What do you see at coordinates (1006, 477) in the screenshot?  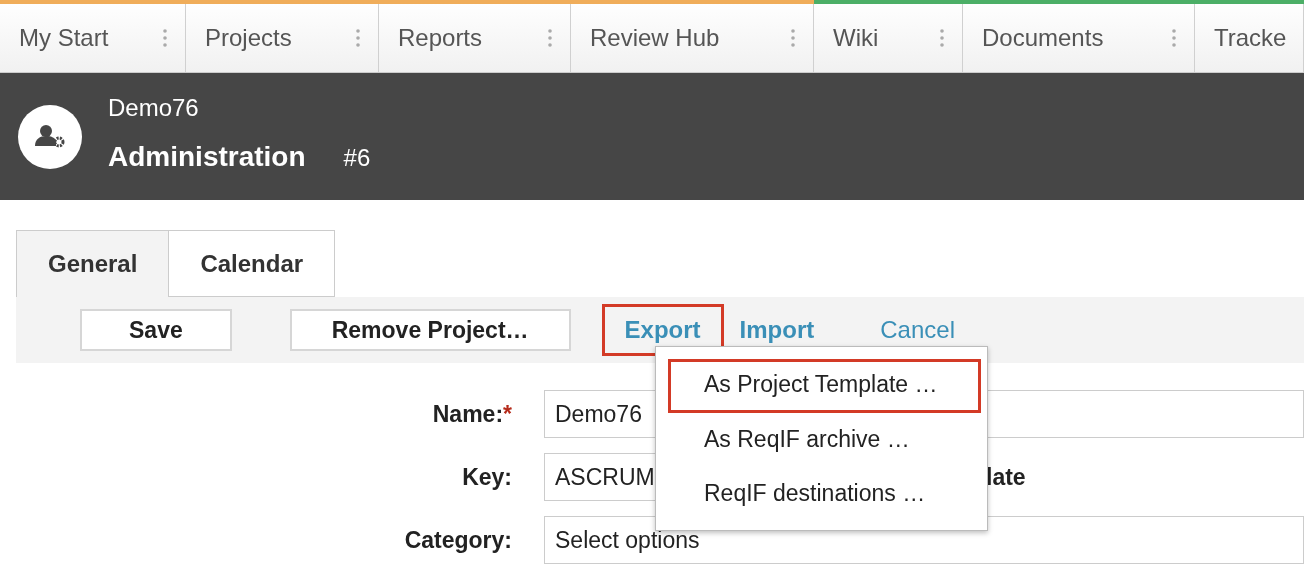 I see `field-hint: late` at bounding box center [1006, 477].